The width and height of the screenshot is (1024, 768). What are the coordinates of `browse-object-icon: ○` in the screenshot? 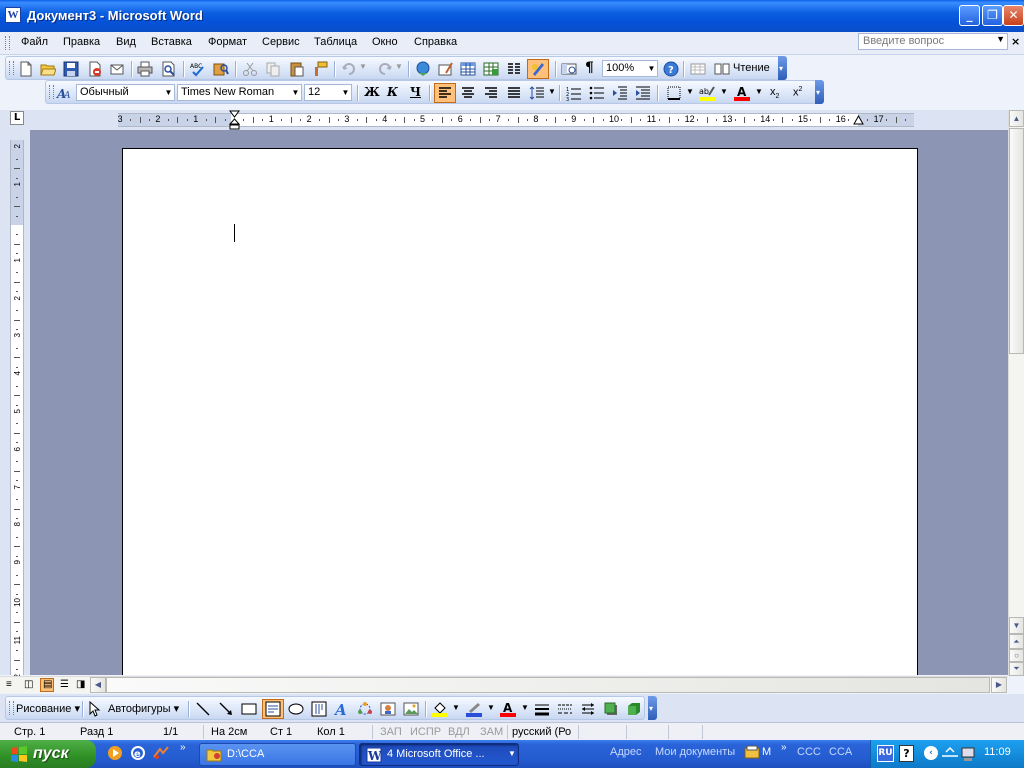 It's located at (1016, 655).